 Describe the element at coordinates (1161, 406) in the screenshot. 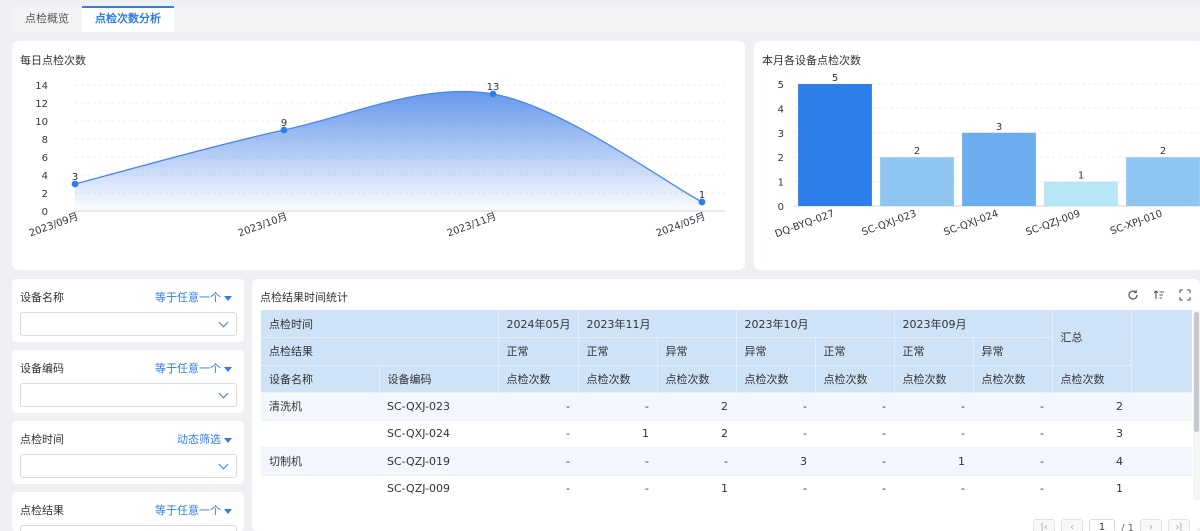

I see `cell-spacer` at that location.